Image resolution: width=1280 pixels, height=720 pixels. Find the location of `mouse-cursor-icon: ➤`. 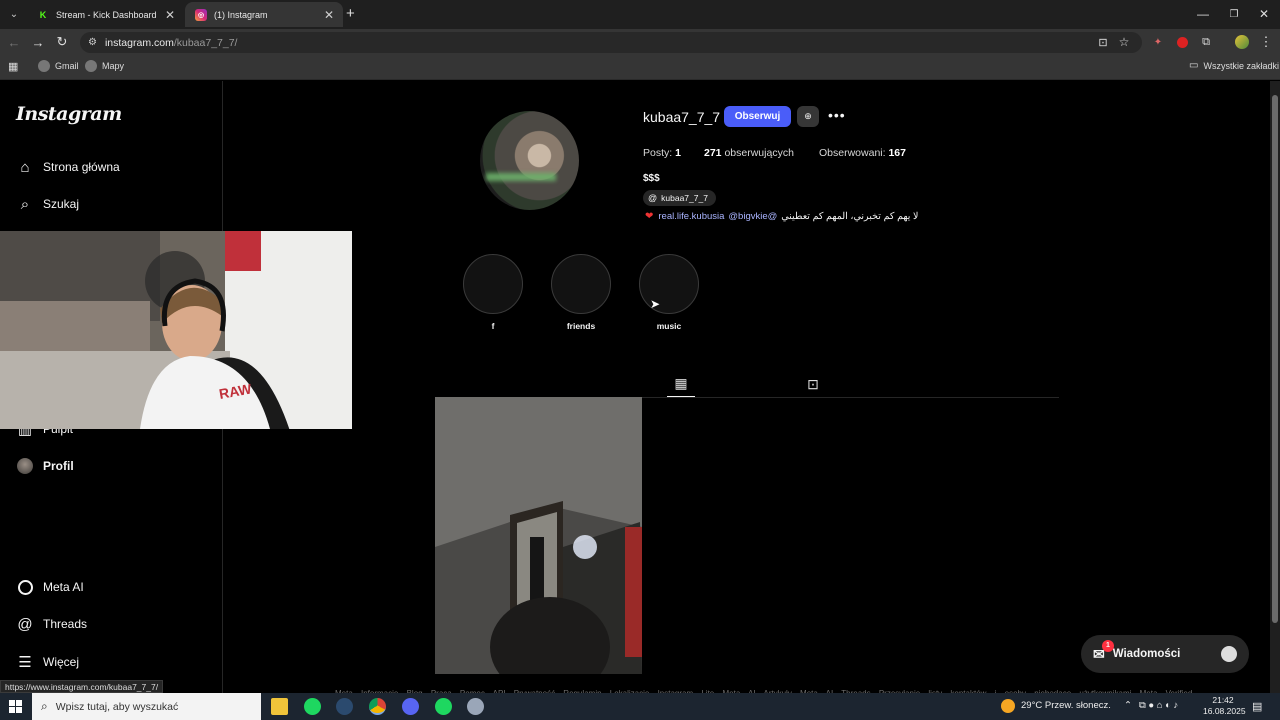

mouse-cursor-icon: ➤ is located at coordinates (655, 304).